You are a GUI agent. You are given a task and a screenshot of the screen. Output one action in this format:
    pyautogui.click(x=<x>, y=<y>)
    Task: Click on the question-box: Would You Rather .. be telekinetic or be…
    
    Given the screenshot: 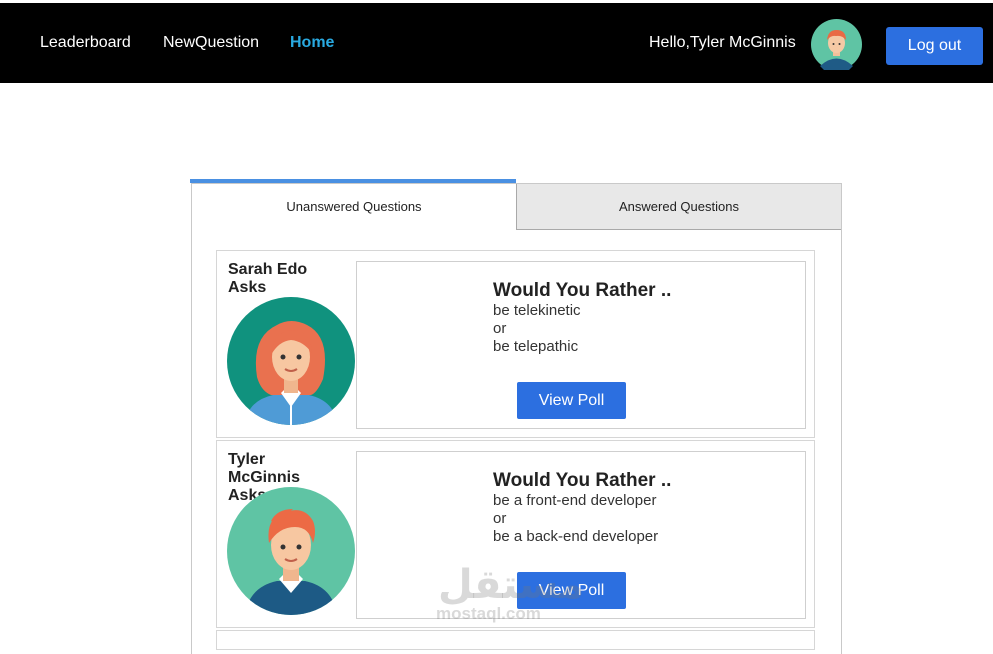 What is the action you would take?
    pyautogui.click(x=581, y=345)
    